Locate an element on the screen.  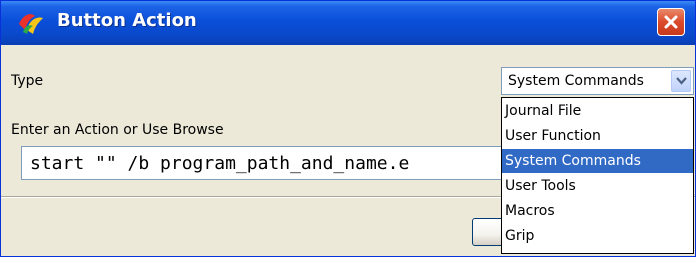
close-icon is located at coordinates (671, 22).